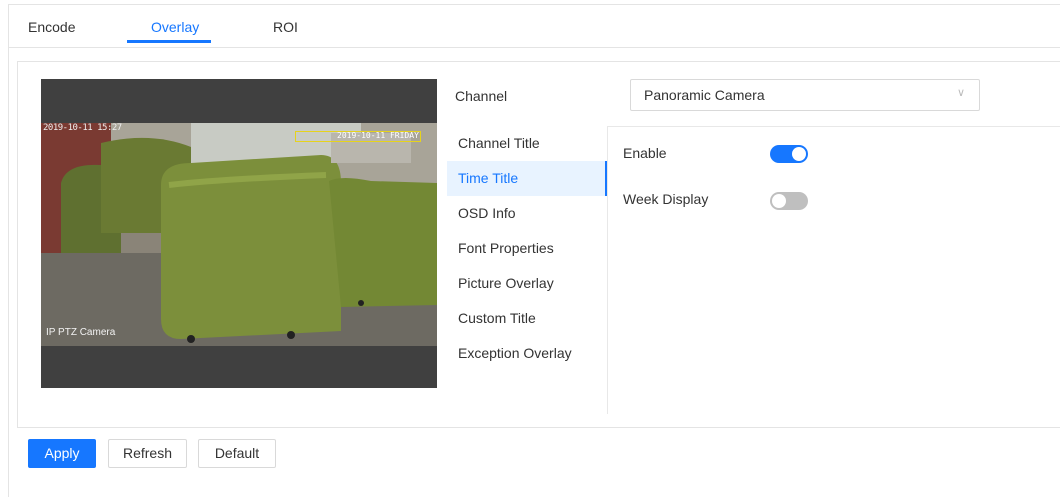 The height and width of the screenshot is (497, 1060). What do you see at coordinates (237, 453) in the screenshot?
I see `default-button: Default` at bounding box center [237, 453].